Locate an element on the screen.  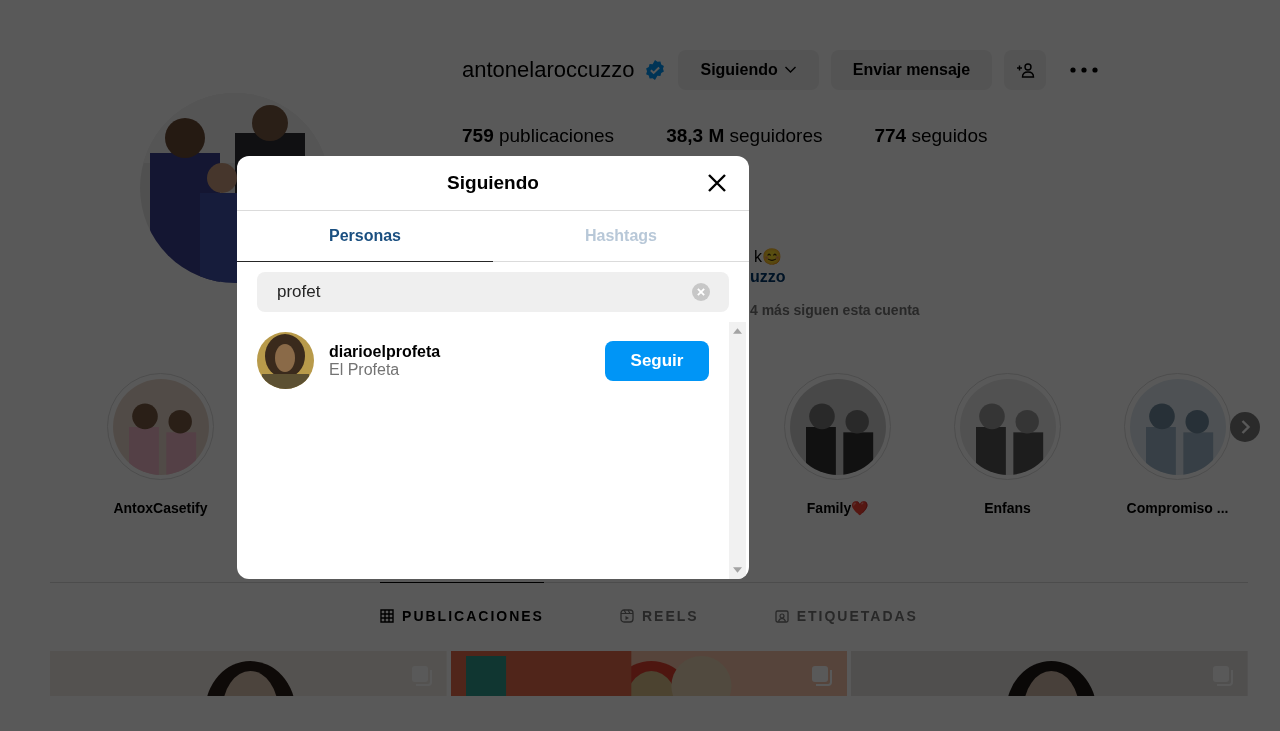
dialog-title: Siguiendo is located at coordinates (493, 183).